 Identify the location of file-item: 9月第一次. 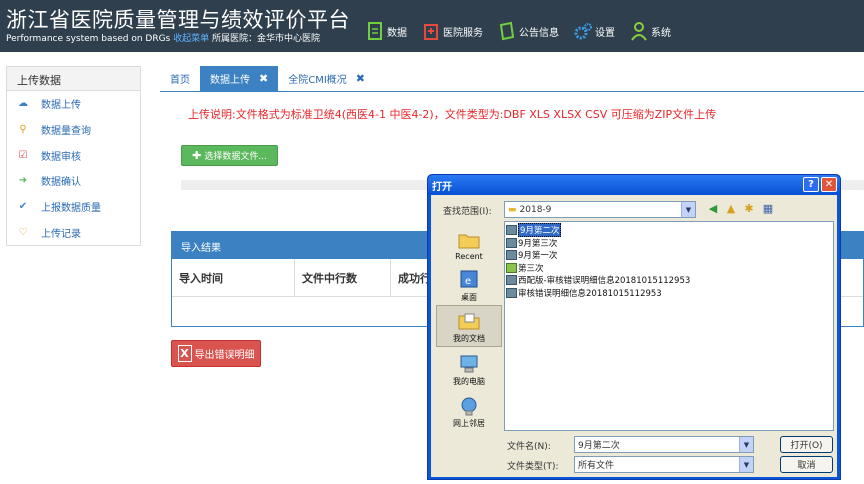
(669, 255).